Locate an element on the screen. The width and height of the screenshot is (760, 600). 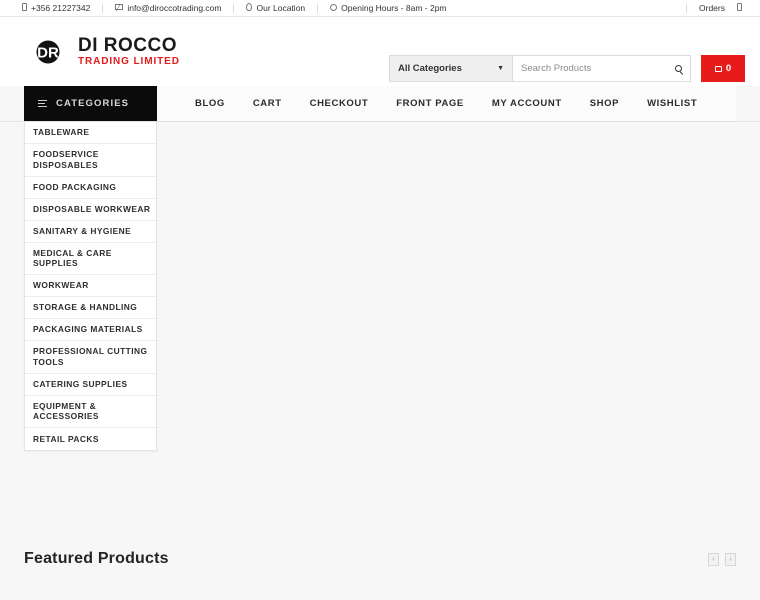
featured-products-section: Featured Products ‹ › is located at coordinates (380, 559).